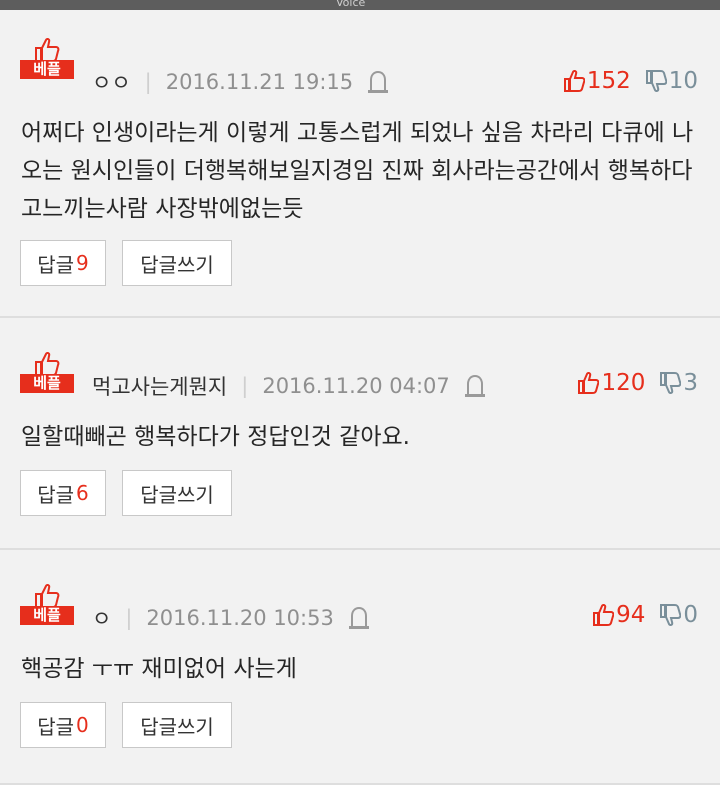  I want to click on comment-timestamp: 2016.11.21 19:15, so click(259, 82).